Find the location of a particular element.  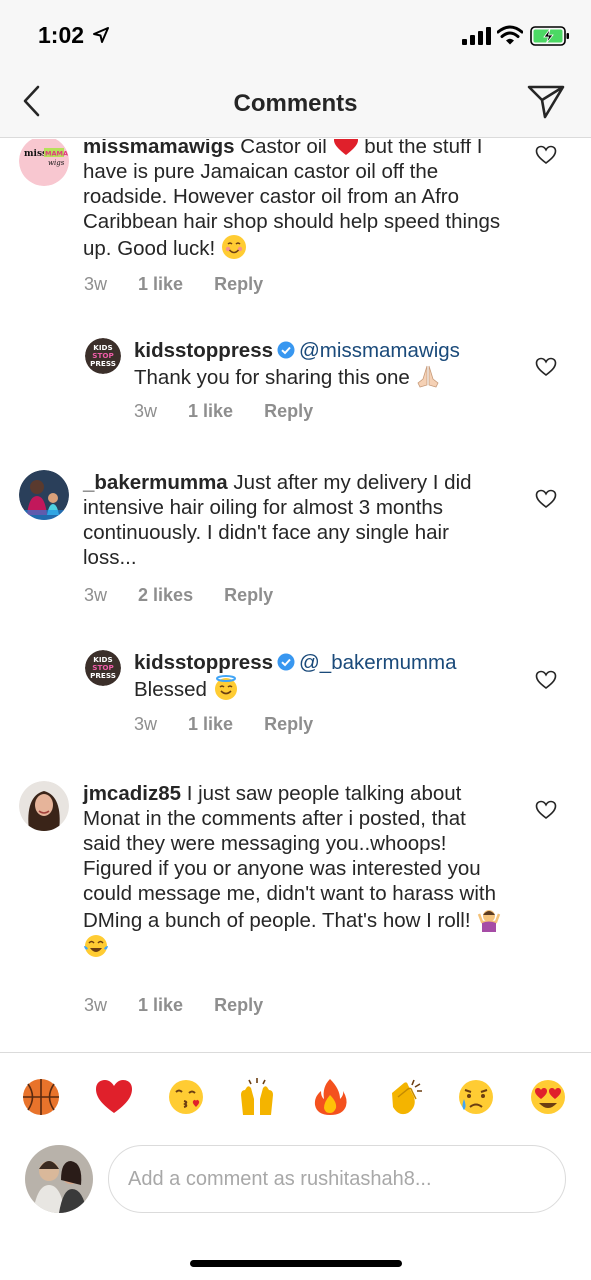

raised-hands-icon is located at coordinates (257, 1097).